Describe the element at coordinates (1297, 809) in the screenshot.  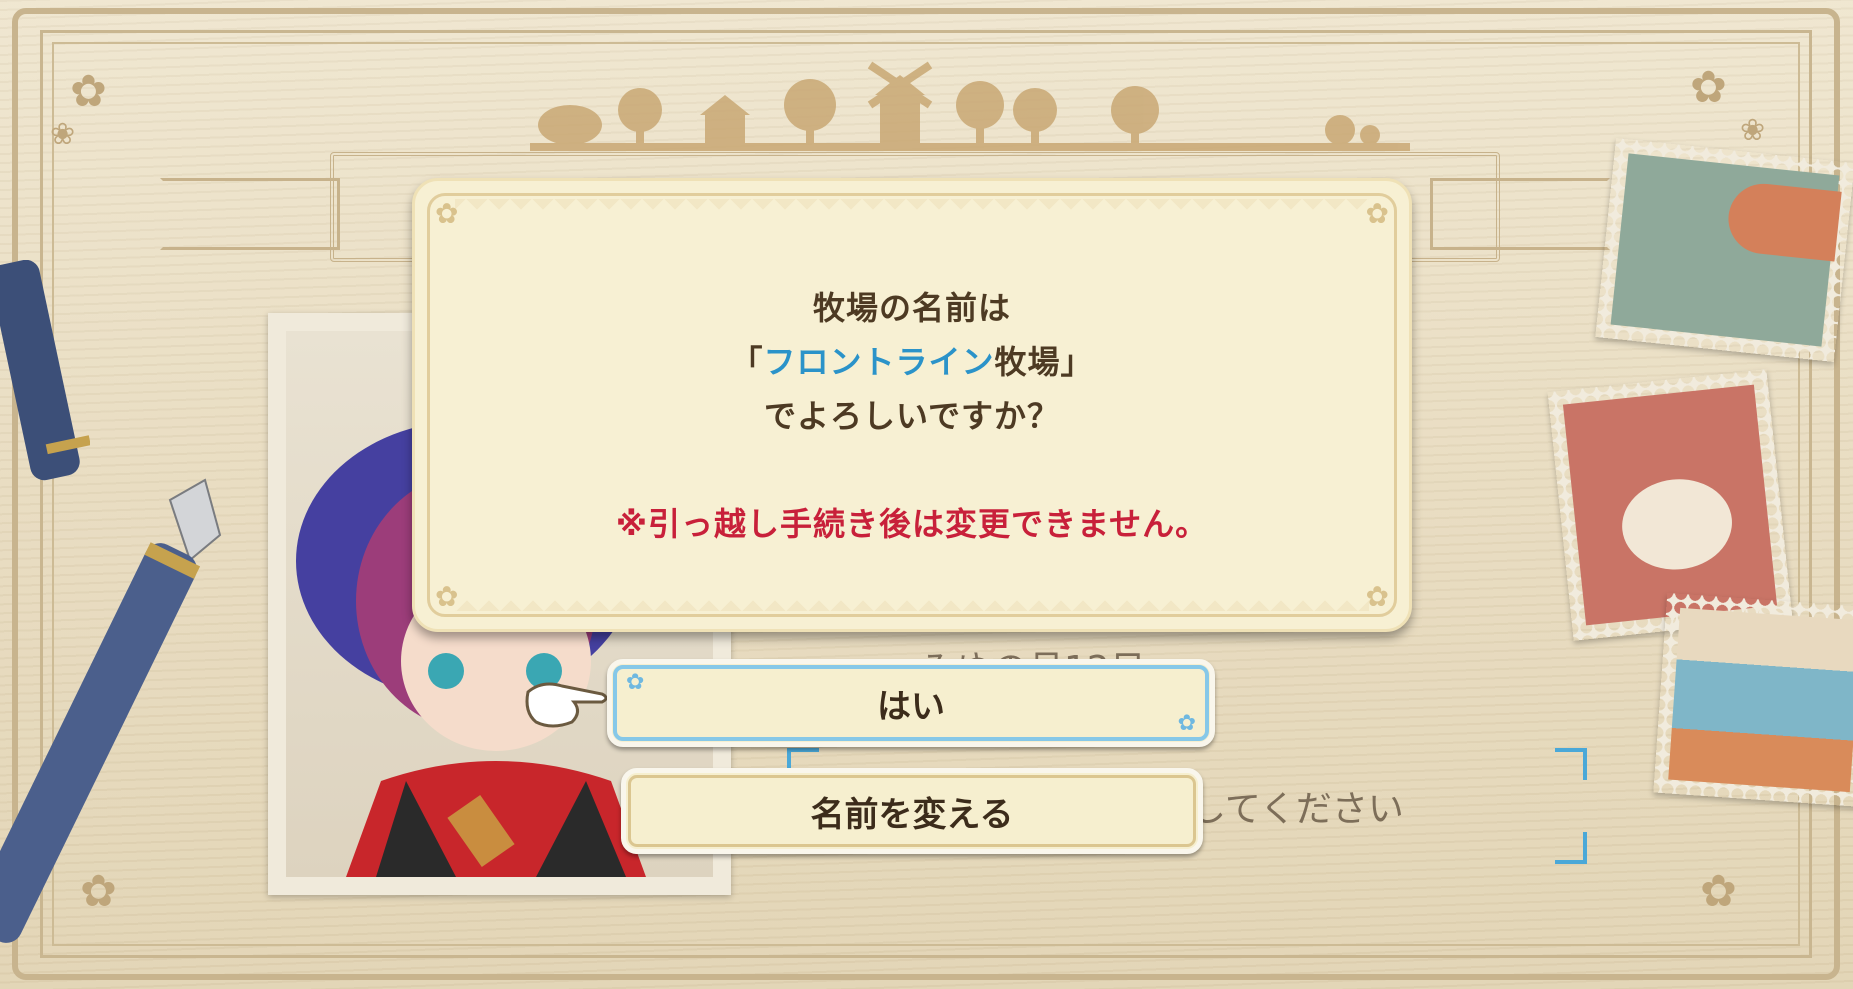
I see `name-input-hint: してください` at that location.